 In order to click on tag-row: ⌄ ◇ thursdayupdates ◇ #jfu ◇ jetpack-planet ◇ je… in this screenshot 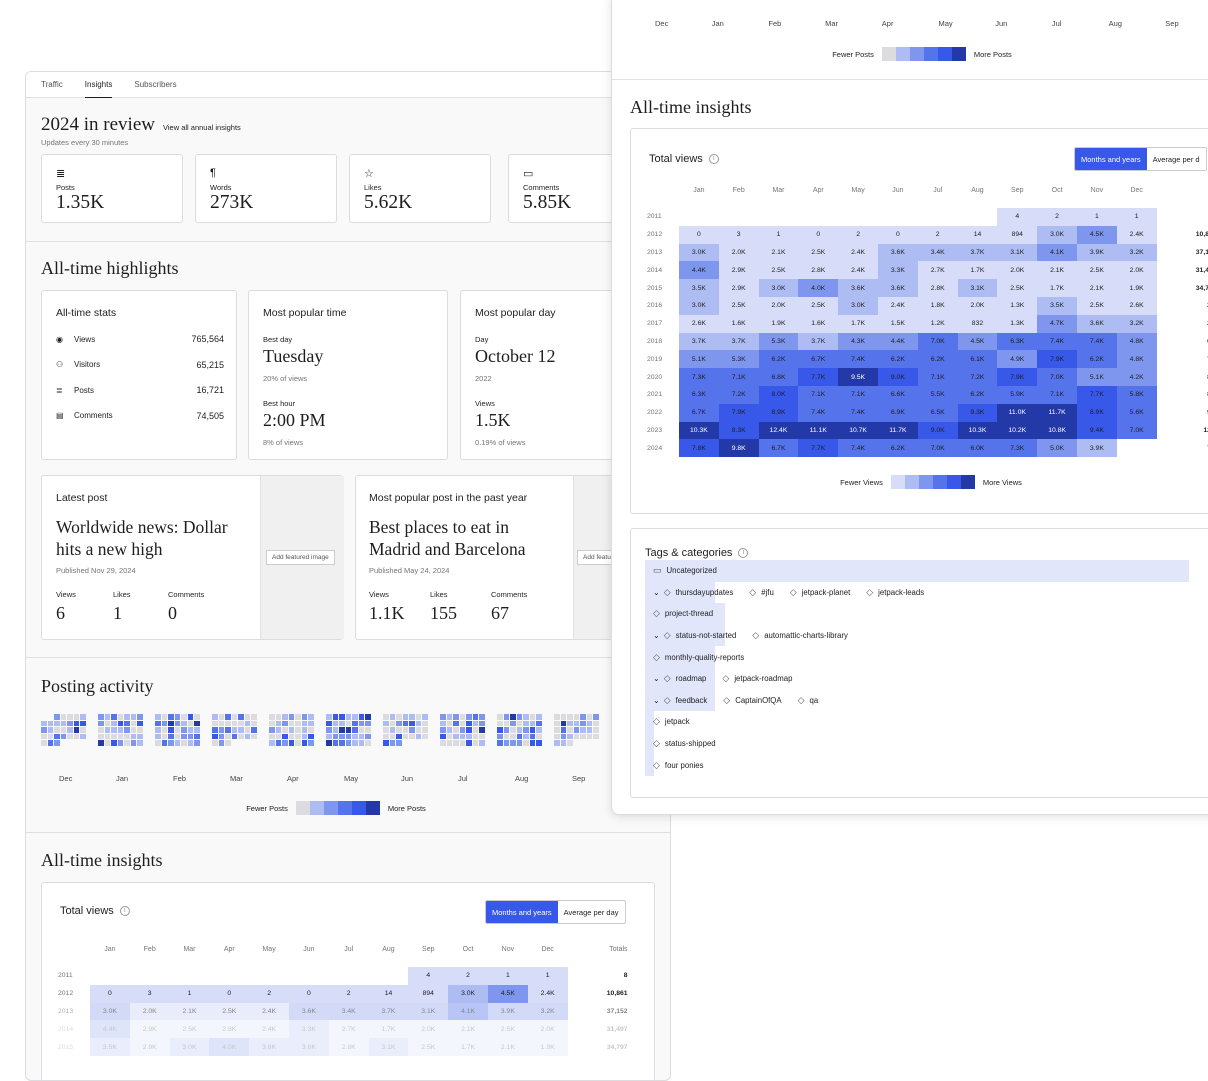, I will do `click(925, 592)`.